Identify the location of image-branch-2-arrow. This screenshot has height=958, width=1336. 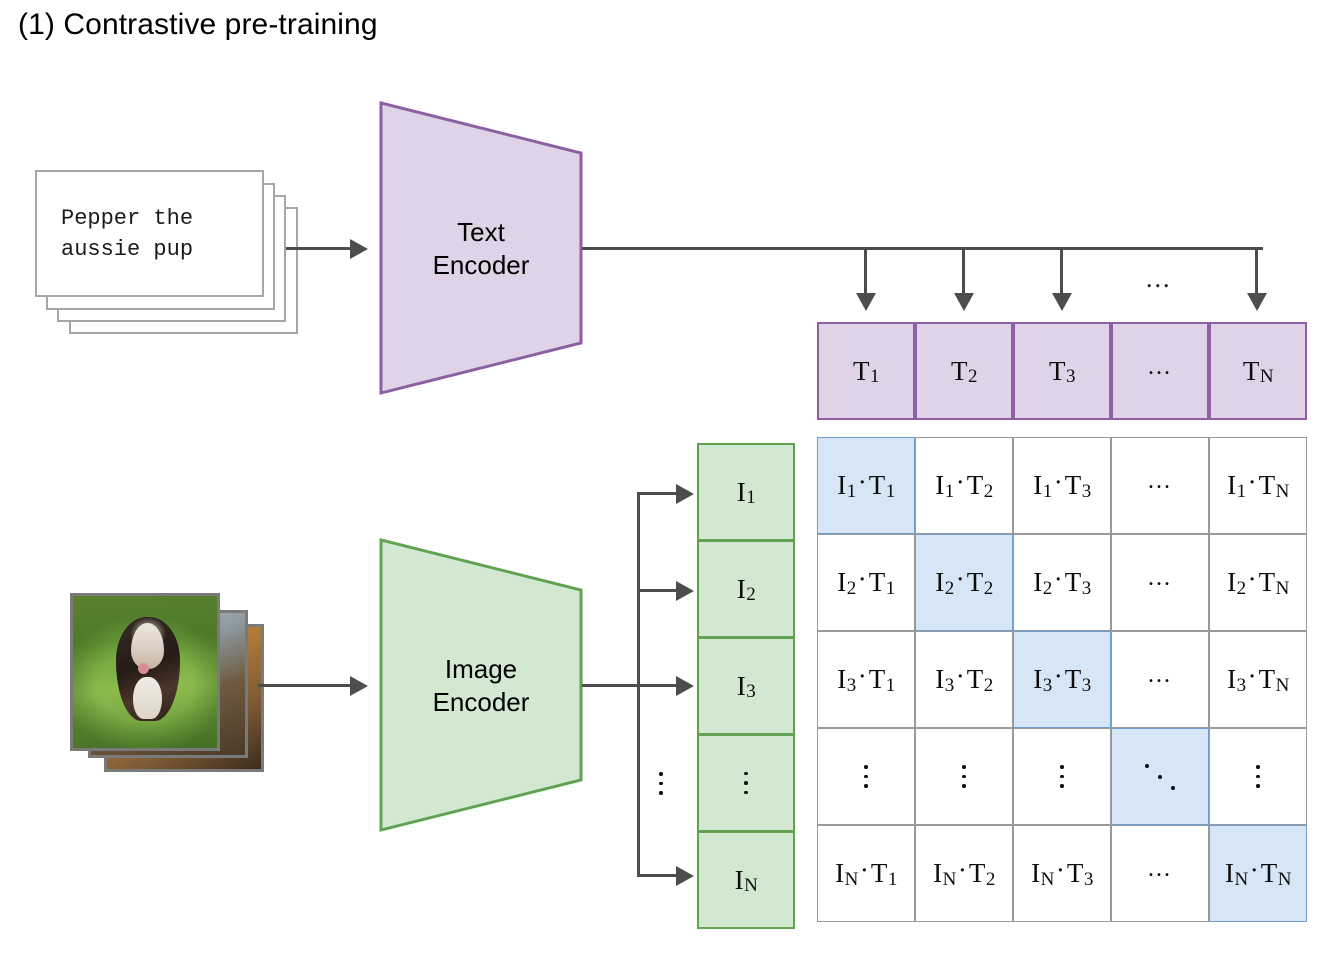
(685, 591).